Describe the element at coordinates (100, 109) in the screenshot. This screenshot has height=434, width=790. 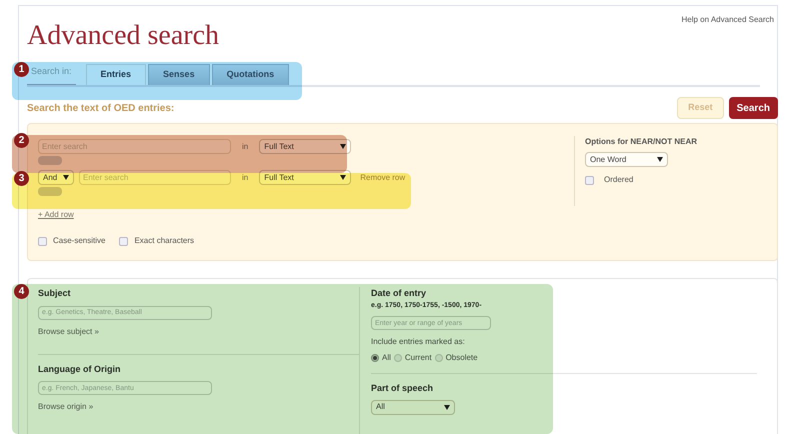
I see `section-heading: Search the text of OED entries:` at that location.